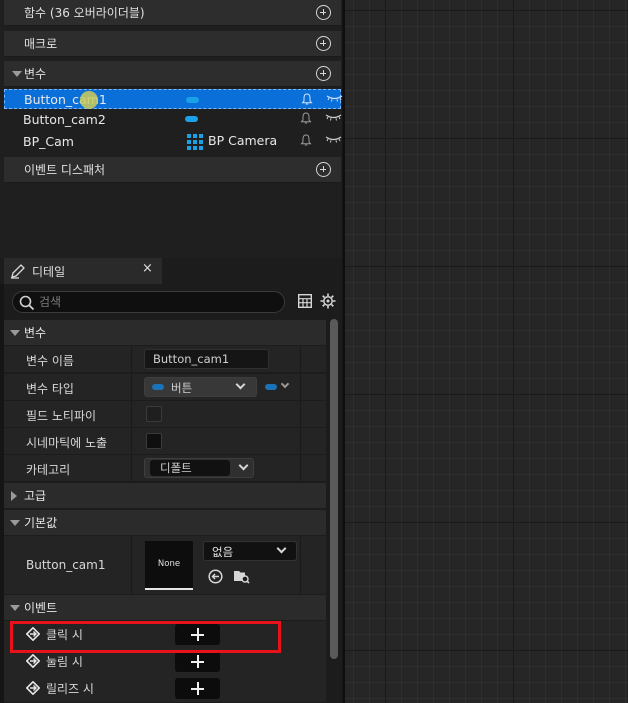 This screenshot has height=703, width=628. I want to click on variable-name: Button_cam2, so click(64, 119).